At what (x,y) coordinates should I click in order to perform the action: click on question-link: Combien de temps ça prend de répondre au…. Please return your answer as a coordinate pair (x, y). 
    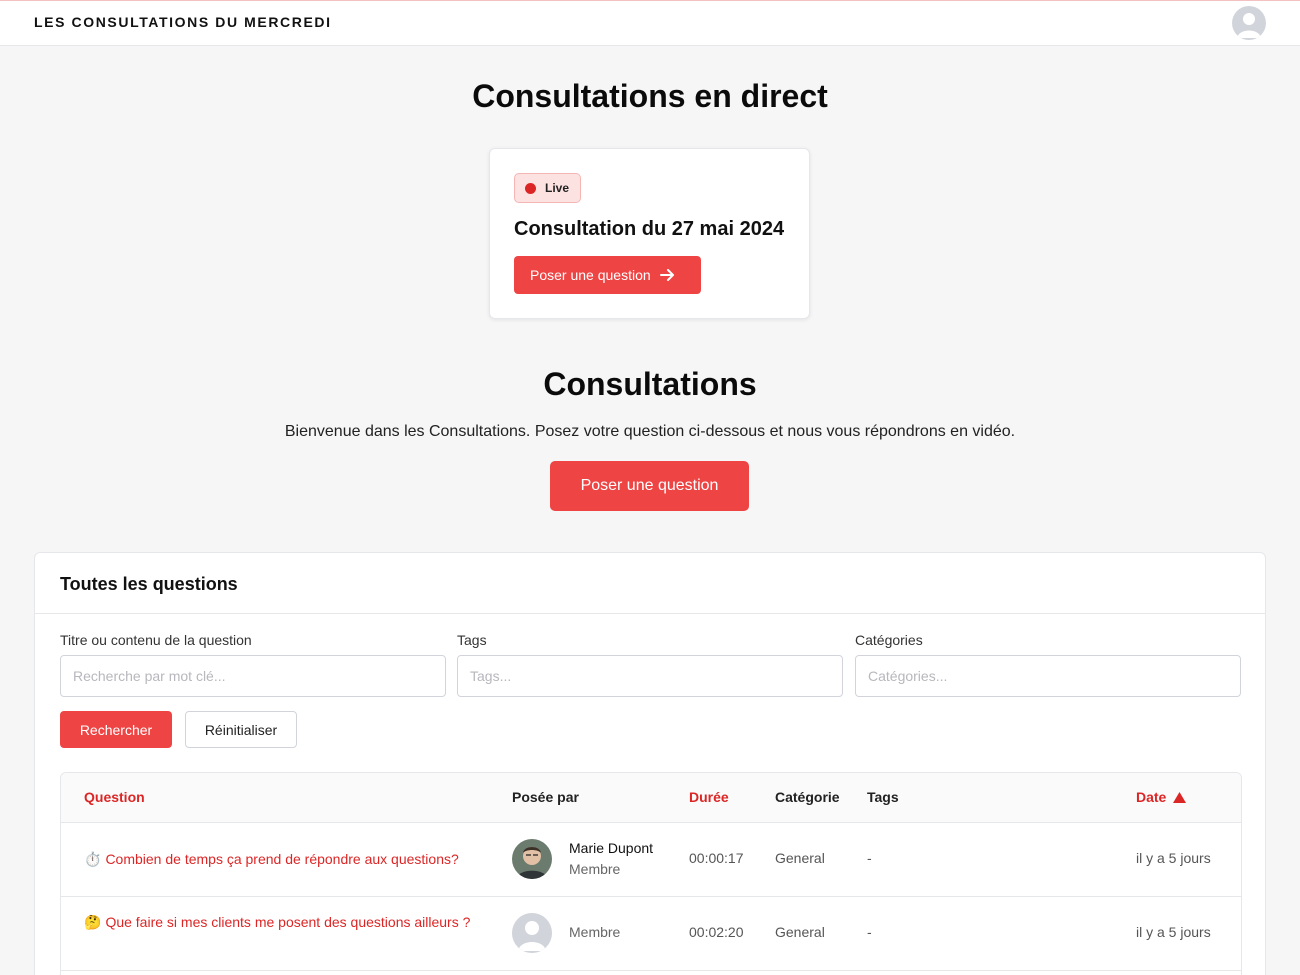
    Looking at the image, I should click on (281, 859).